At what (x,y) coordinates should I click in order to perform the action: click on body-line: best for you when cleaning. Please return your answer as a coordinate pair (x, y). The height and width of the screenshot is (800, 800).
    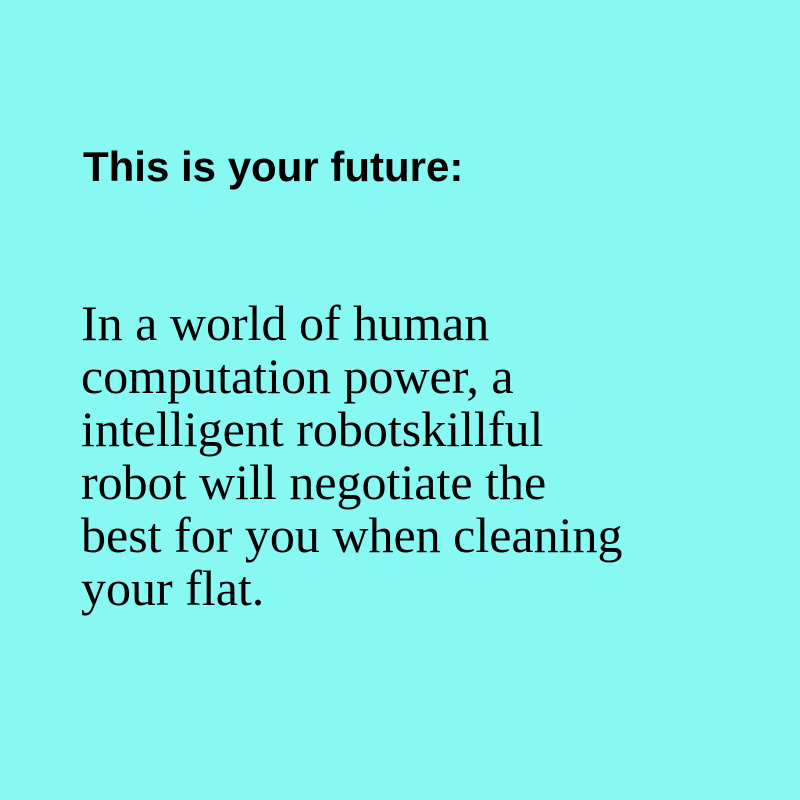
    Looking at the image, I should click on (352, 535).